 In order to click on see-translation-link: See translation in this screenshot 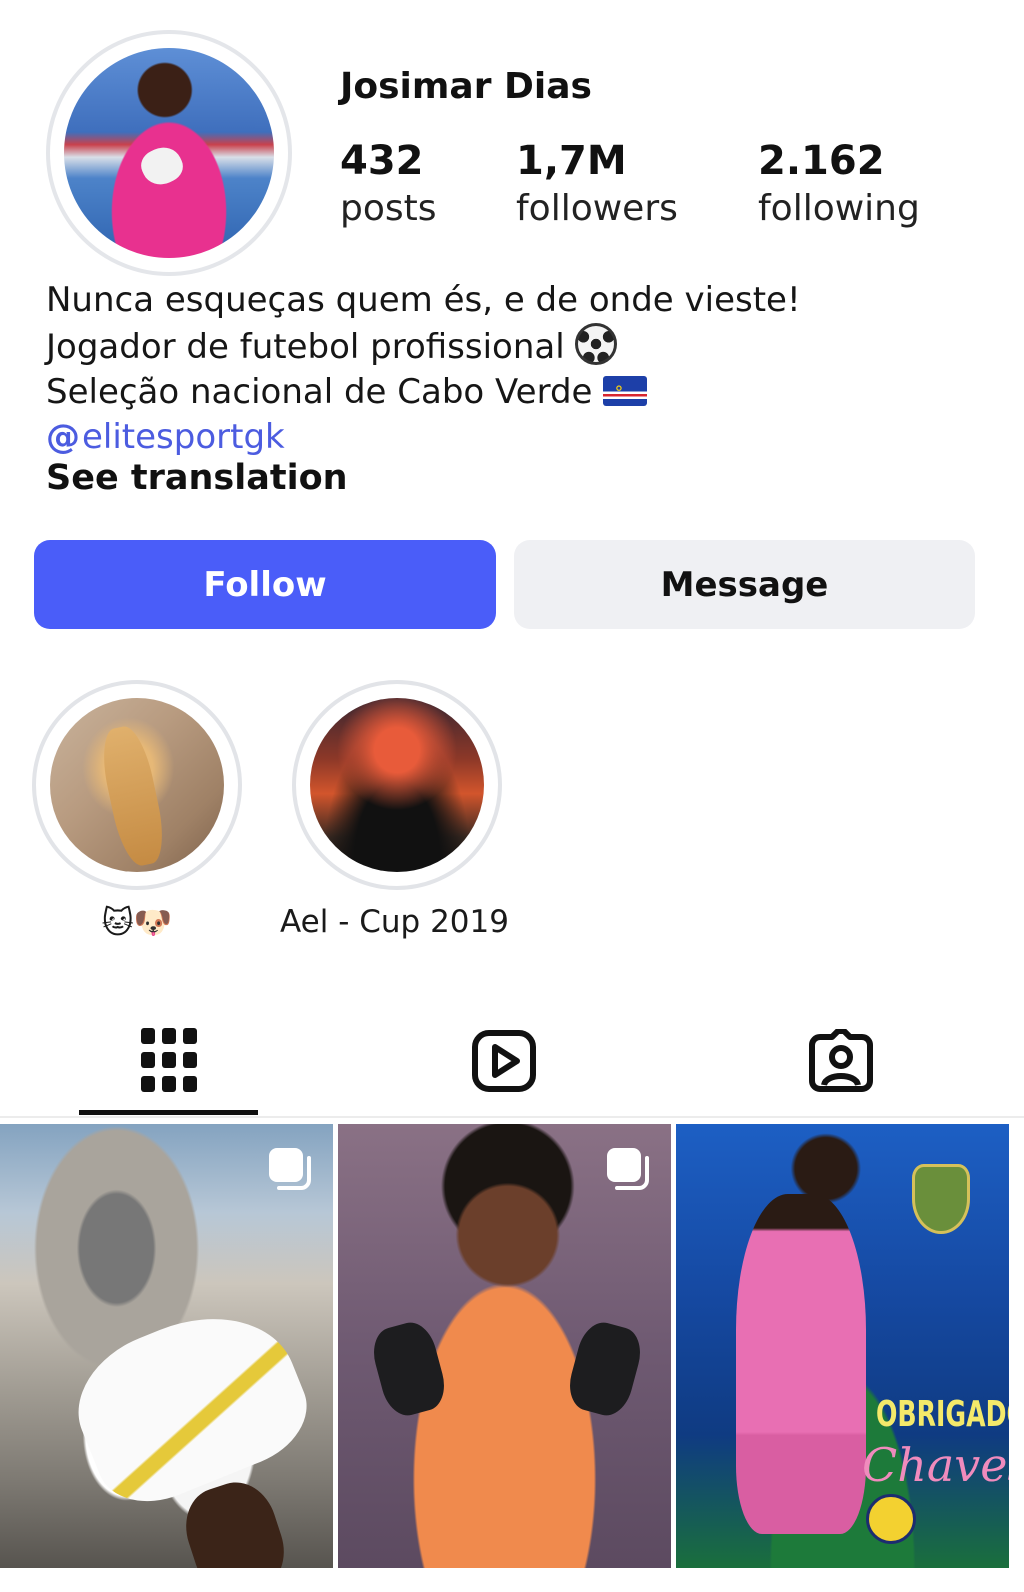, I will do `click(197, 478)`.